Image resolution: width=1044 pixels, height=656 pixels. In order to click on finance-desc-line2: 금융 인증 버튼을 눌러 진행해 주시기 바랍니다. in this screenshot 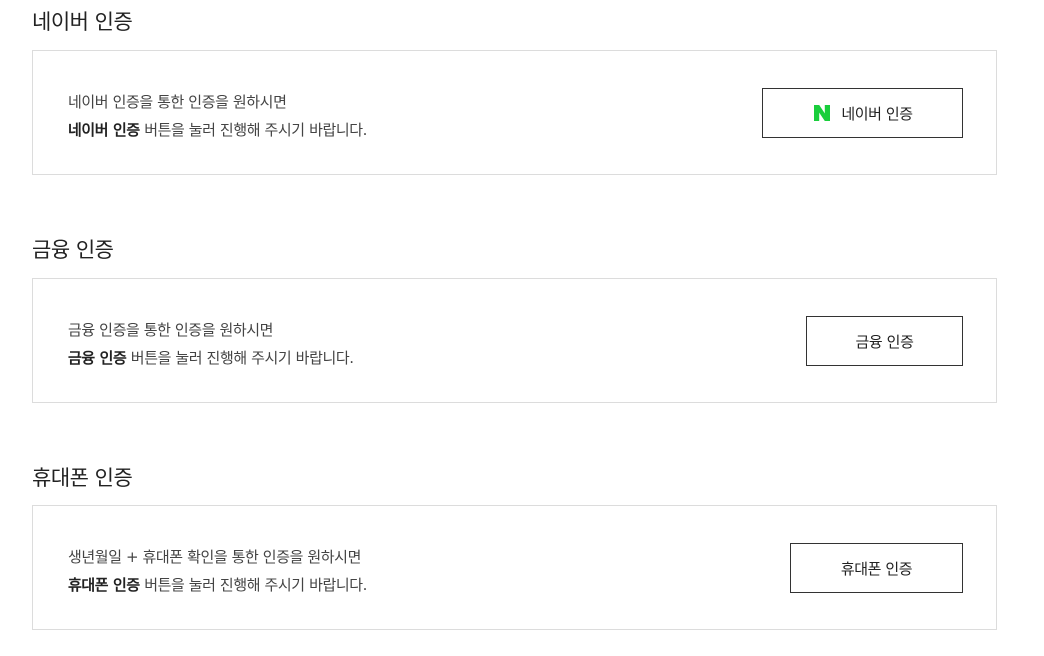, I will do `click(211, 358)`.